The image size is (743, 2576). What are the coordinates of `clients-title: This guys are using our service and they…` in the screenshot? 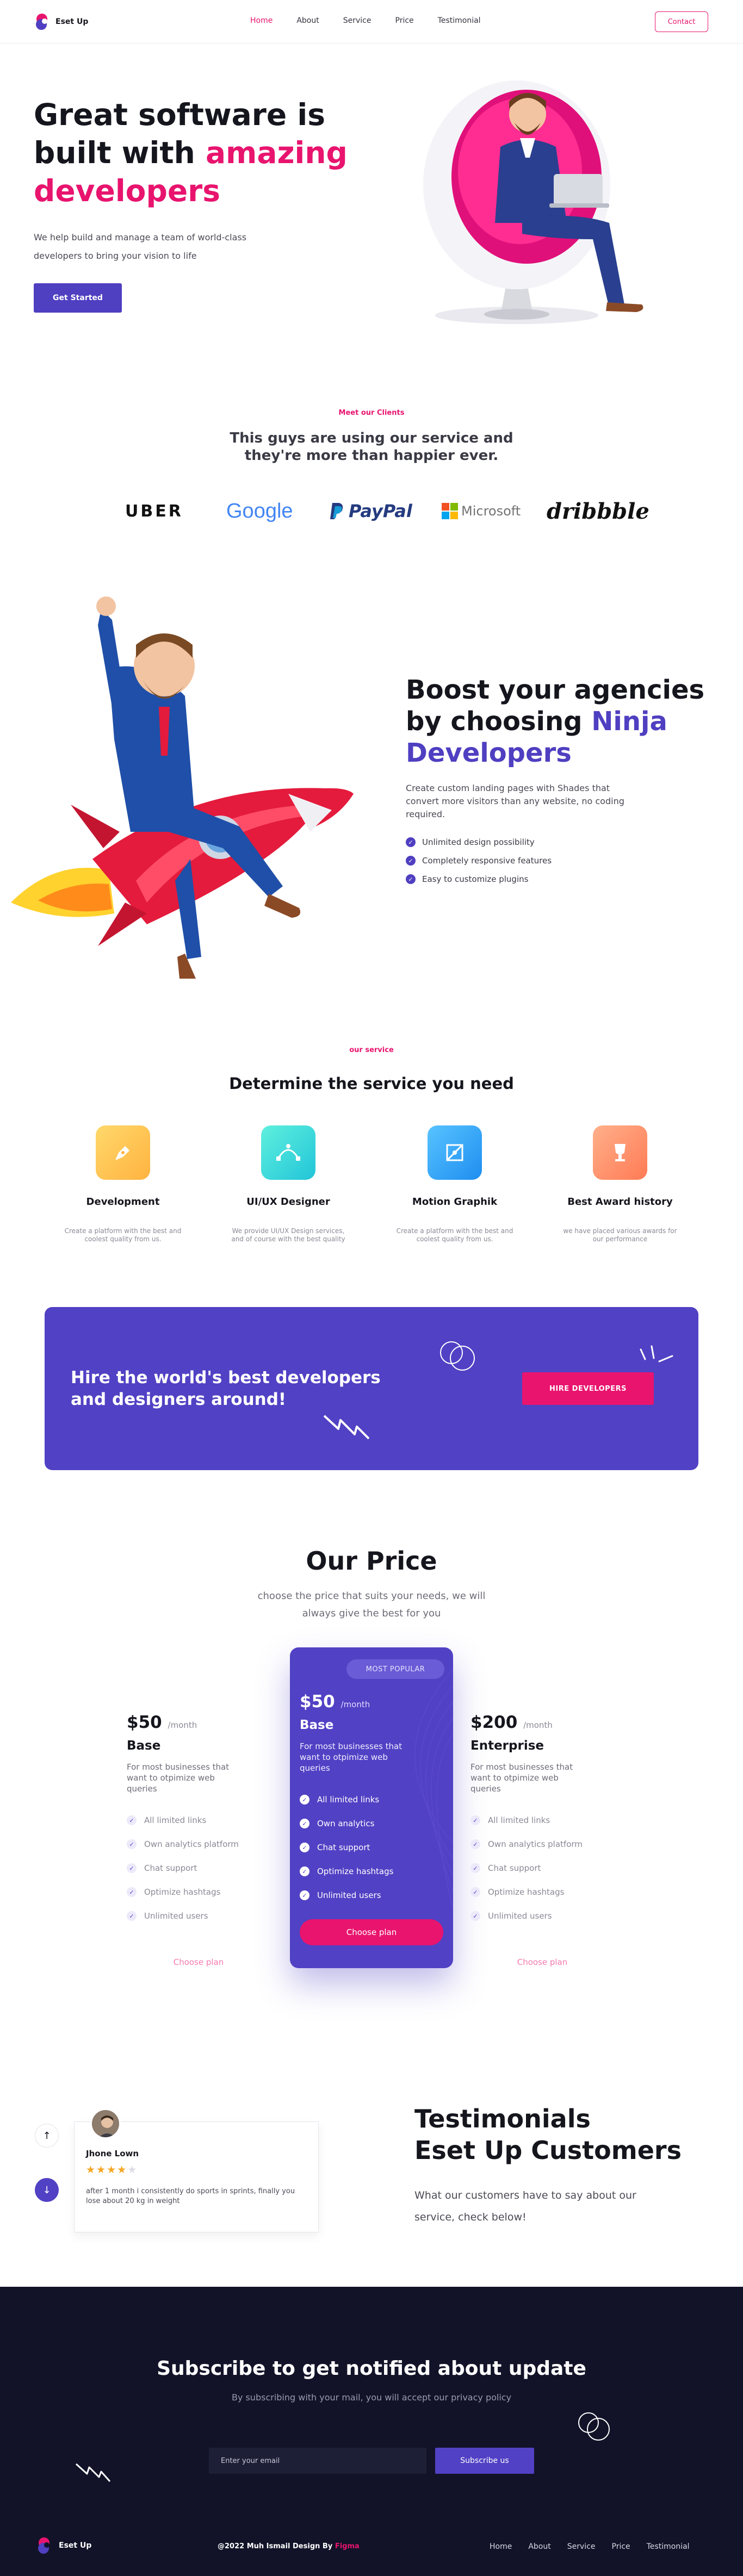 It's located at (371, 447).